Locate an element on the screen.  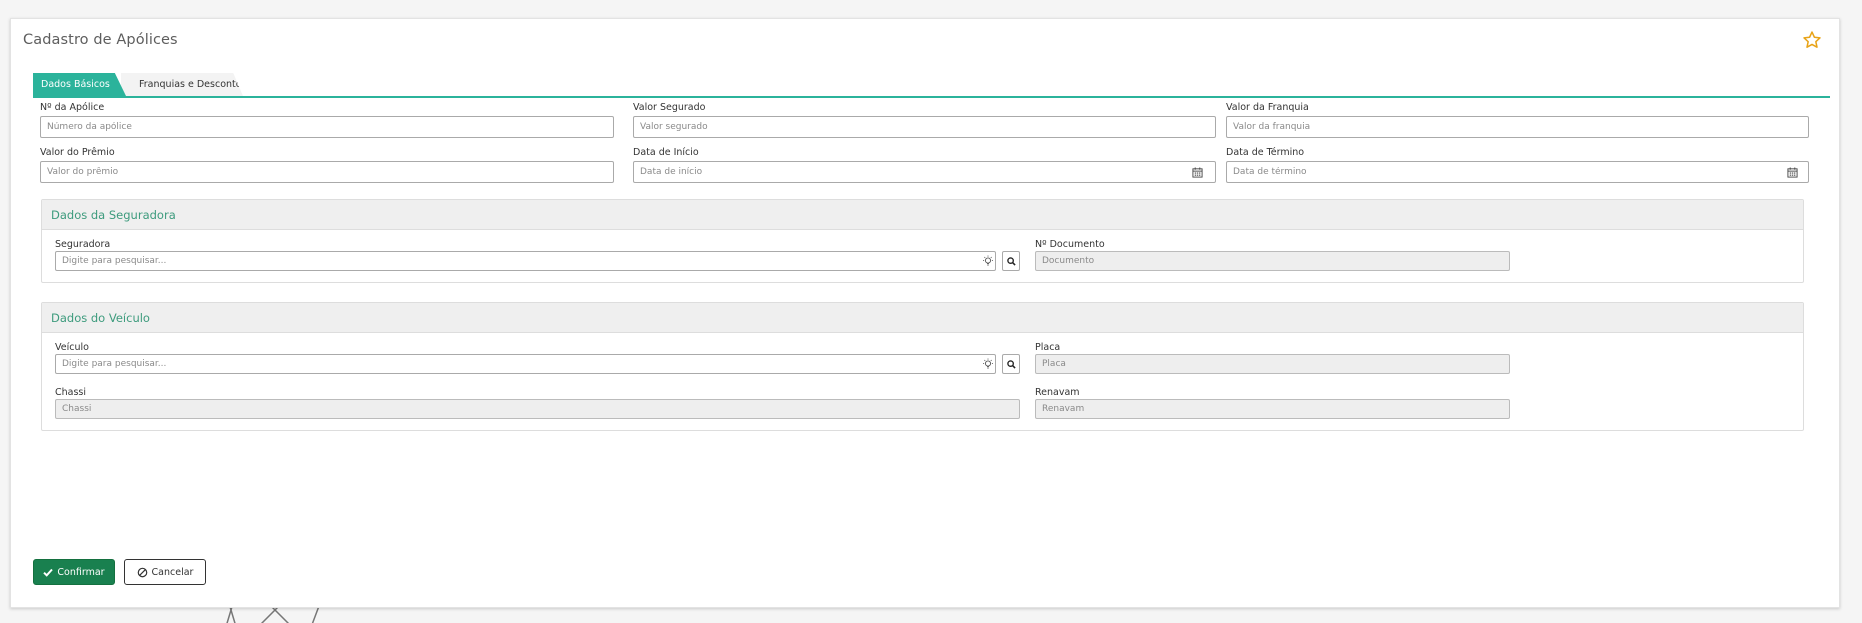
valor-franquia-input is located at coordinates (1517, 127).